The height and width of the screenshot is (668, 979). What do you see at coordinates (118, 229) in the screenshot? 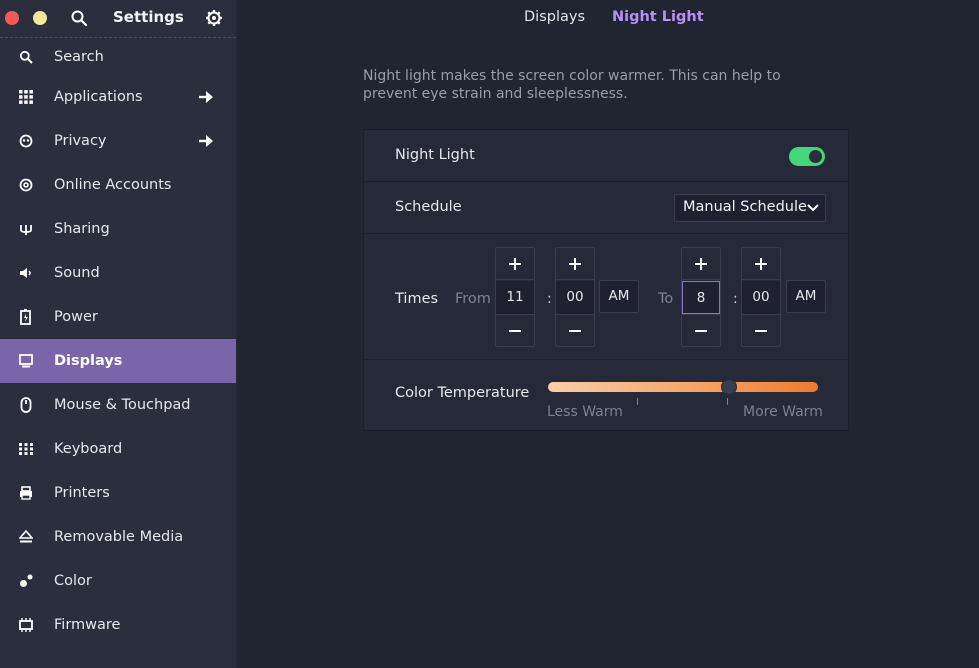
I see `sidebar-item-sharing: Sharing` at bounding box center [118, 229].